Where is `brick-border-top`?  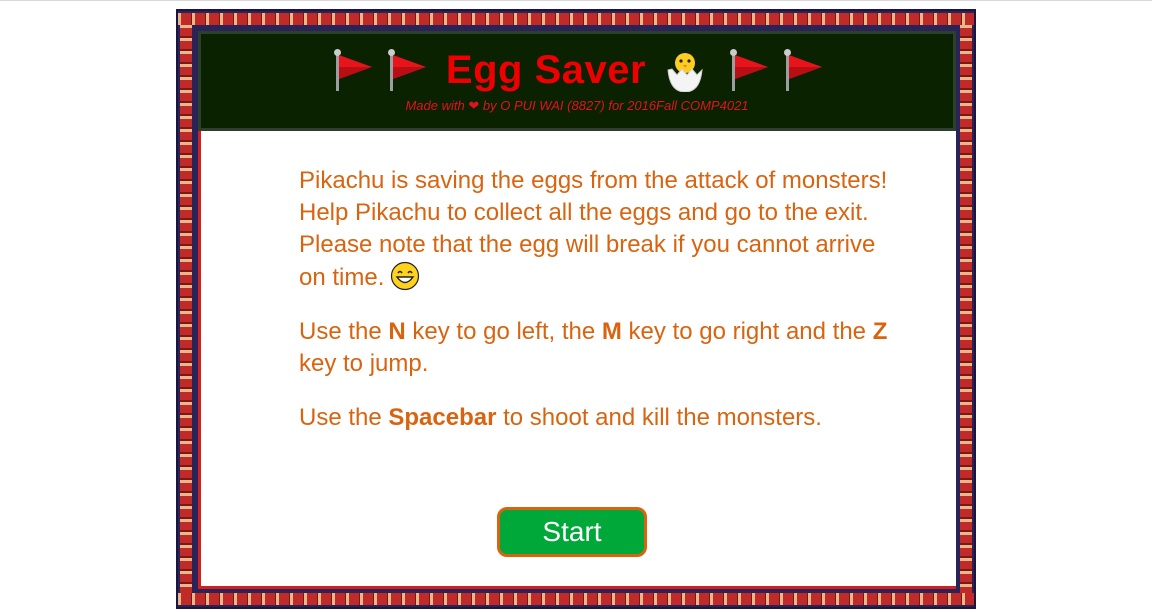 brick-border-top is located at coordinates (576, 19).